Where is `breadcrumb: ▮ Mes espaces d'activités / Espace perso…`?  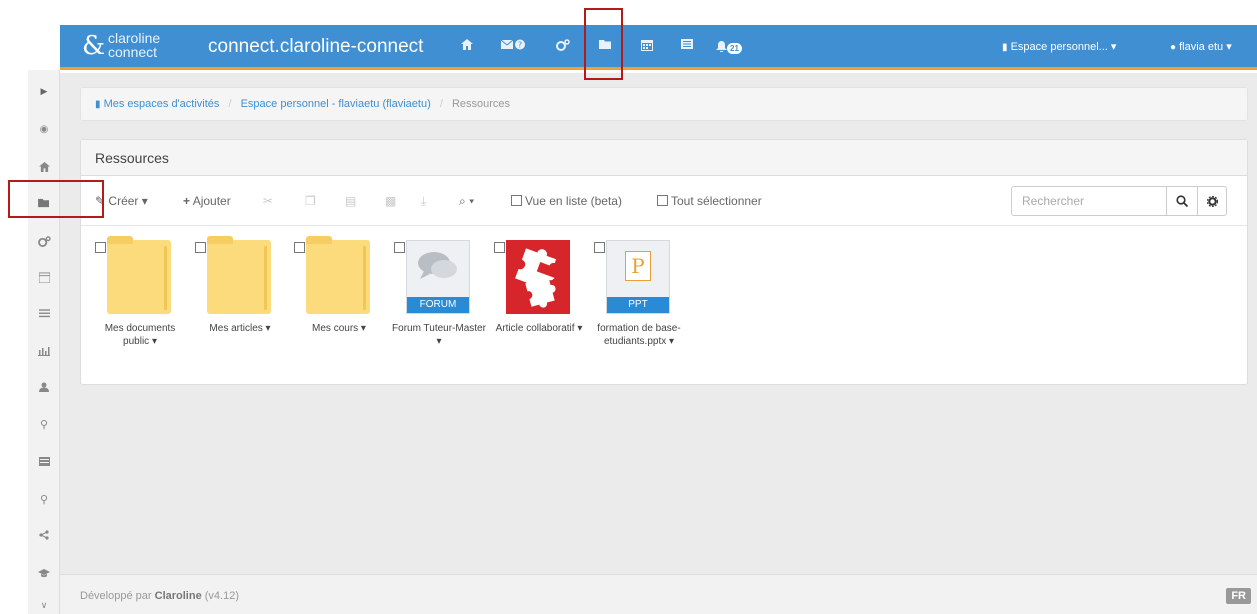
breadcrumb: ▮ Mes espaces d'activités / Espace perso… is located at coordinates (664, 104).